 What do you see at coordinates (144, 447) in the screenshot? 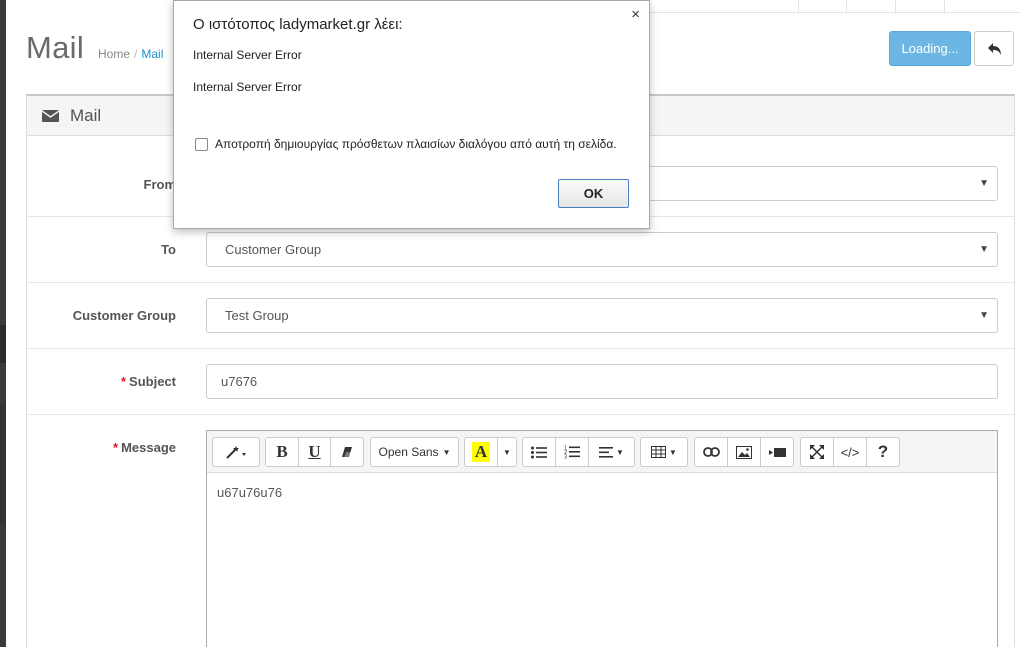
I see `message-label: * Message` at bounding box center [144, 447].